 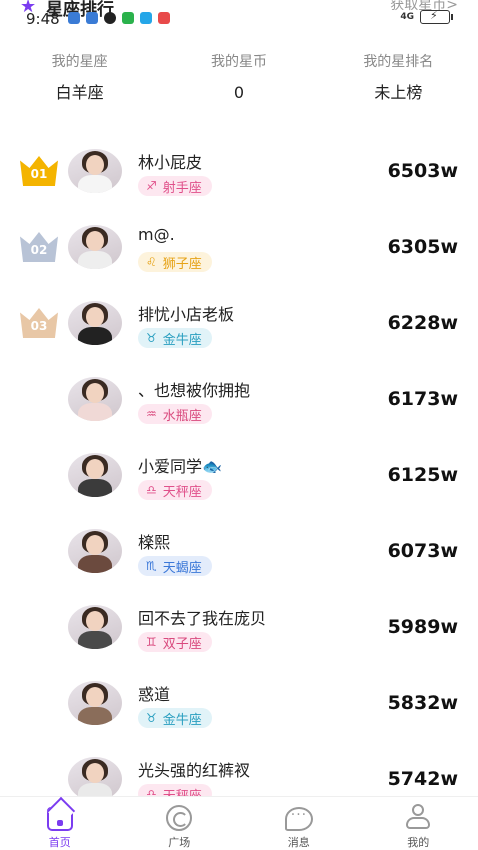 I want to click on user-name: 林小屁皮, so click(x=170, y=162).